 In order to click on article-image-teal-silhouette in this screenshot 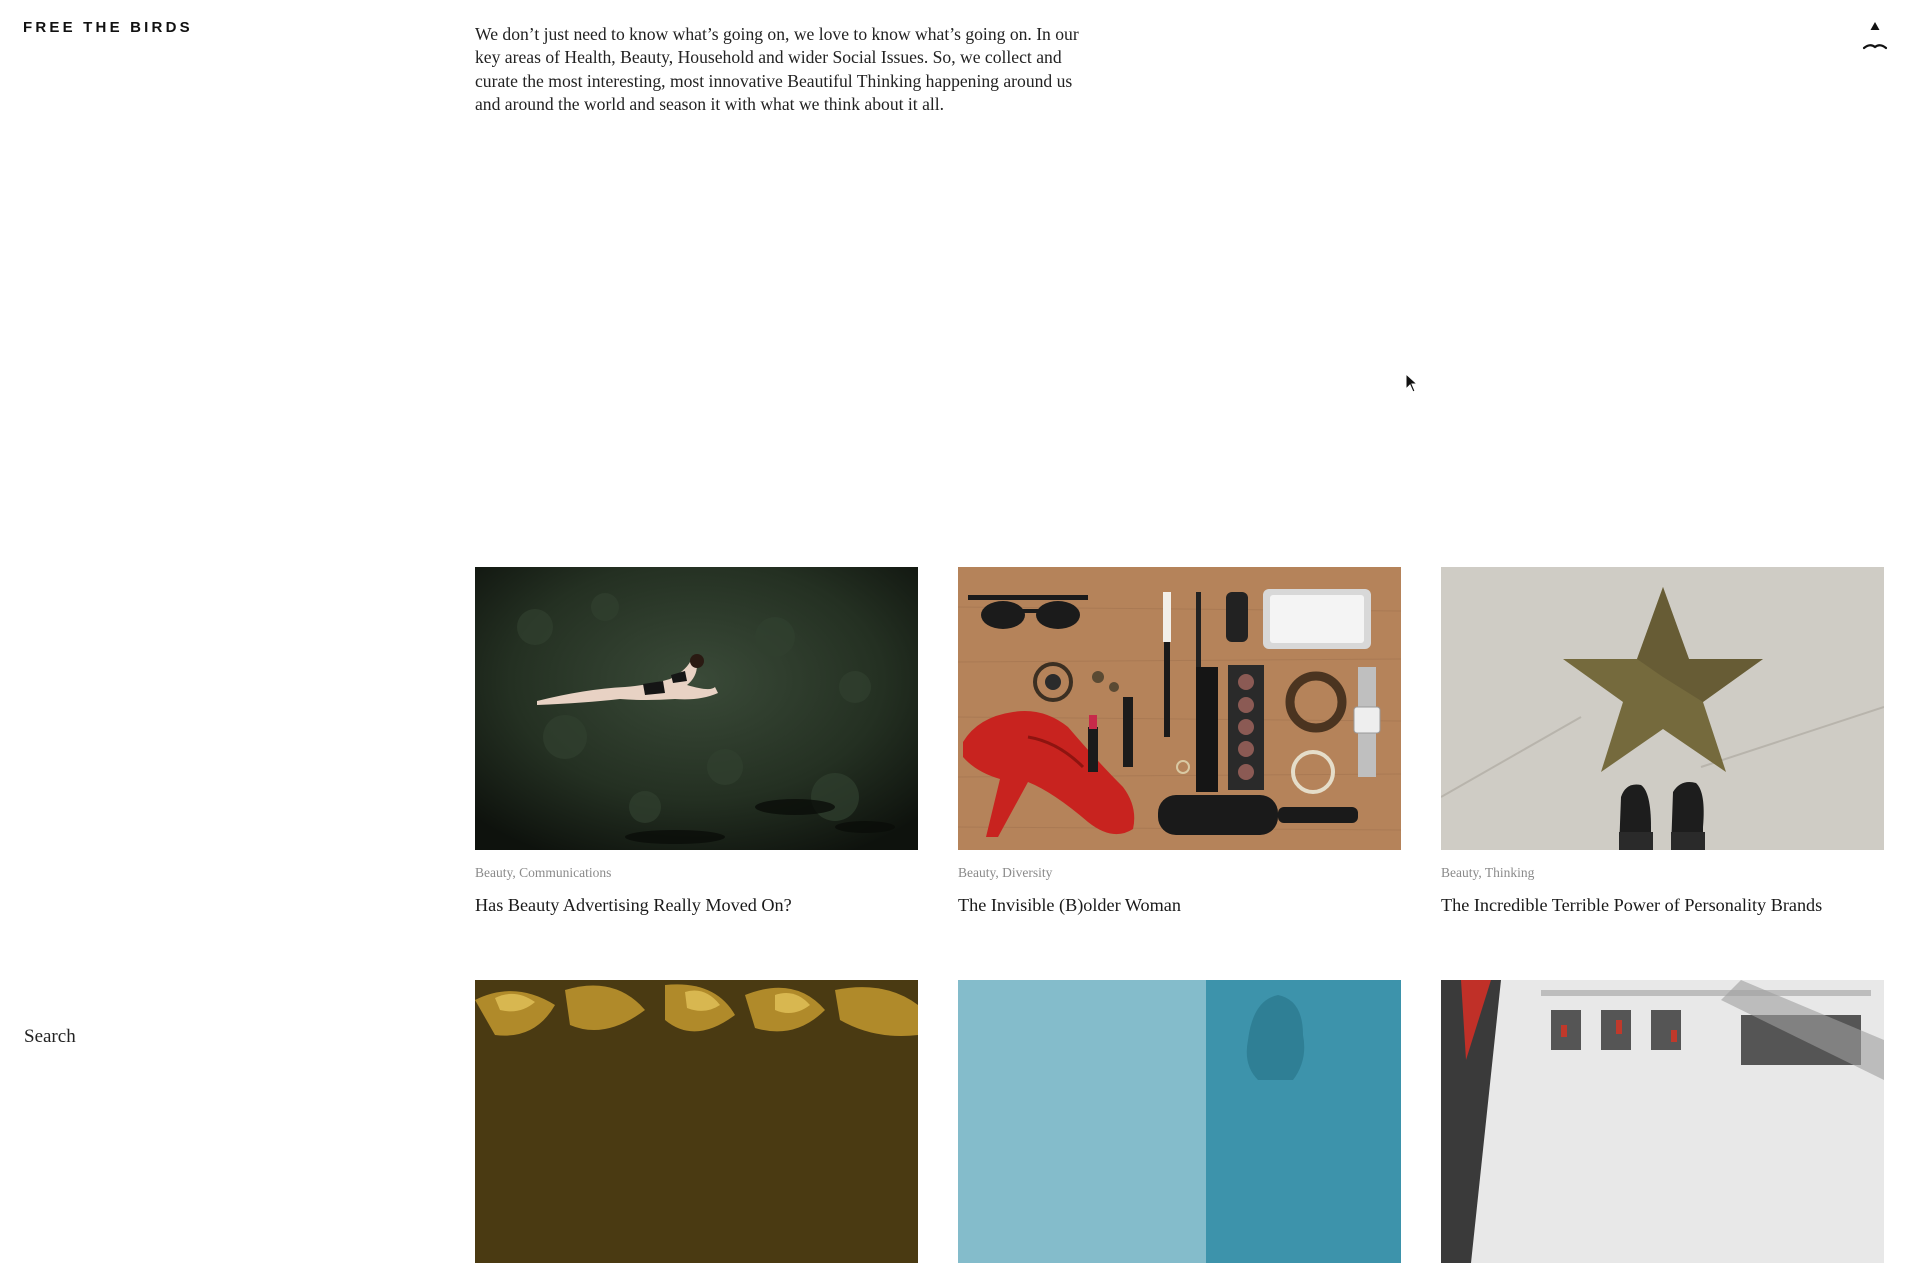, I will do `click(1179, 1121)`.